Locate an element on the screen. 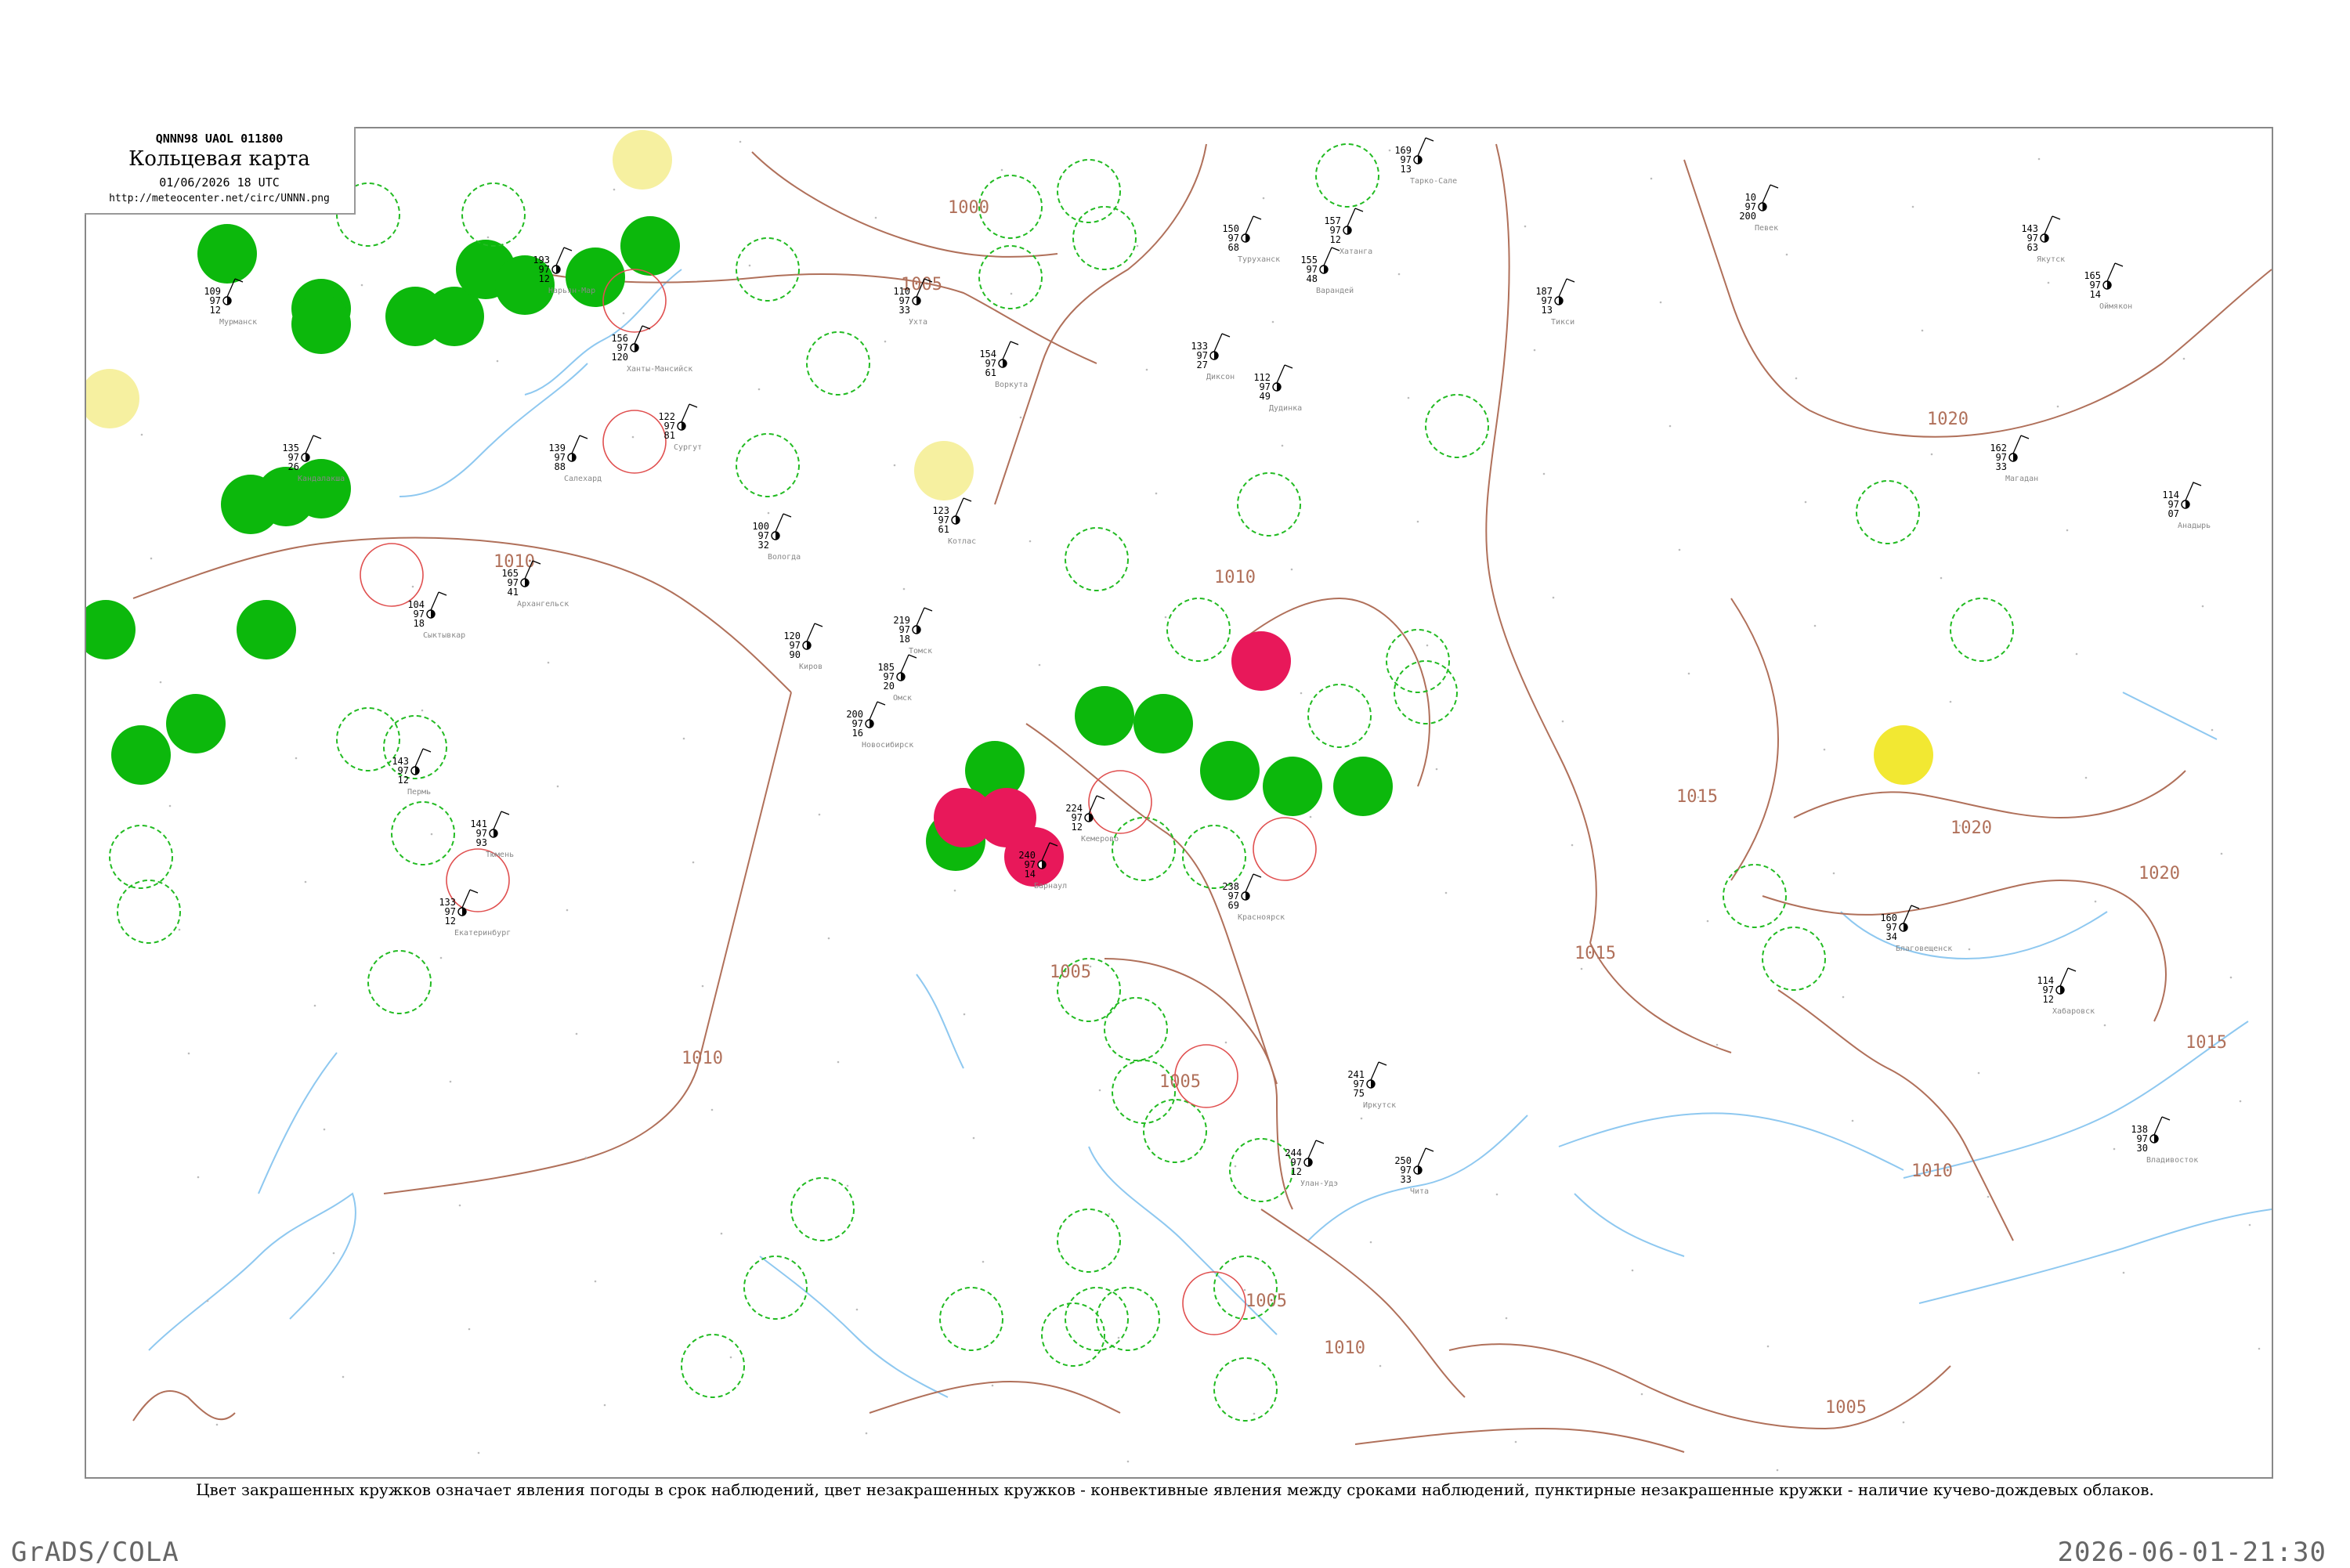 The height and width of the screenshot is (1568, 2350). station-name: Дудинка is located at coordinates (1286, 408).